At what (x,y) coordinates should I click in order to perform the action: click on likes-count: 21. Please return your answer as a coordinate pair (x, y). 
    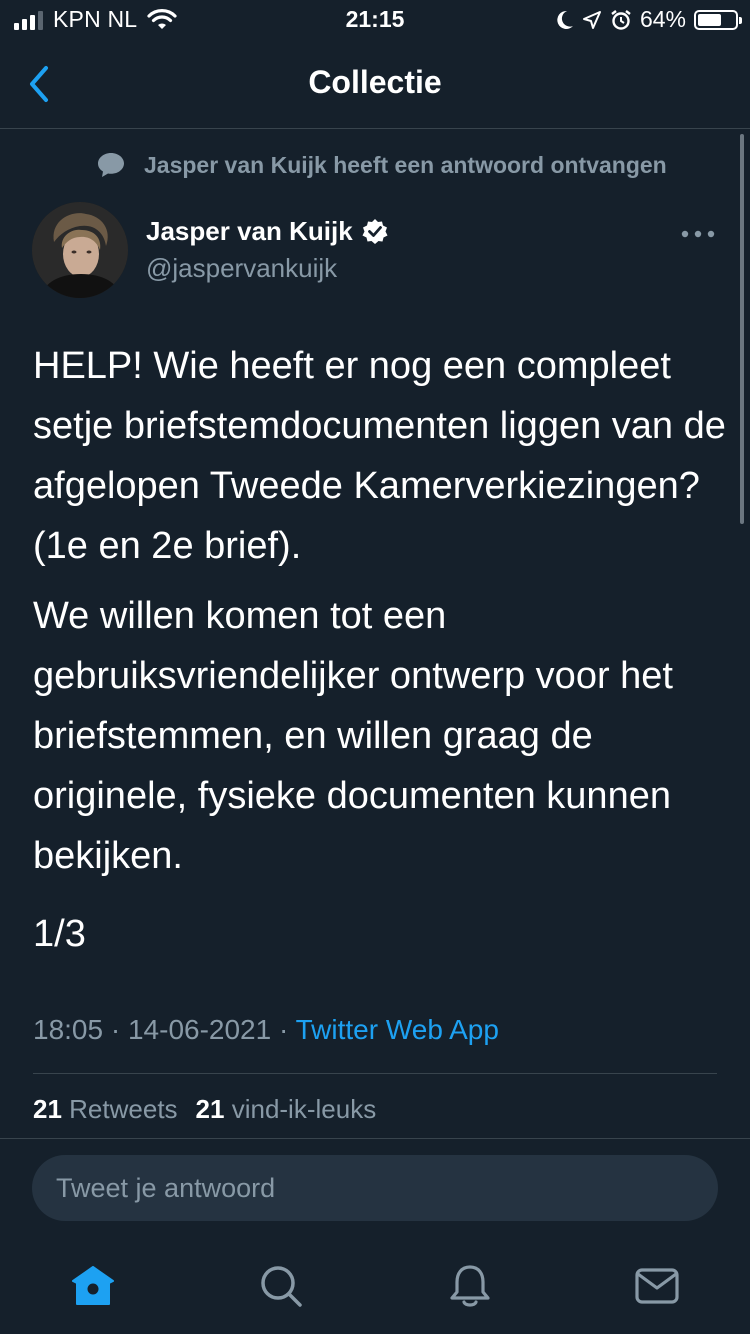
    Looking at the image, I should click on (210, 1109).